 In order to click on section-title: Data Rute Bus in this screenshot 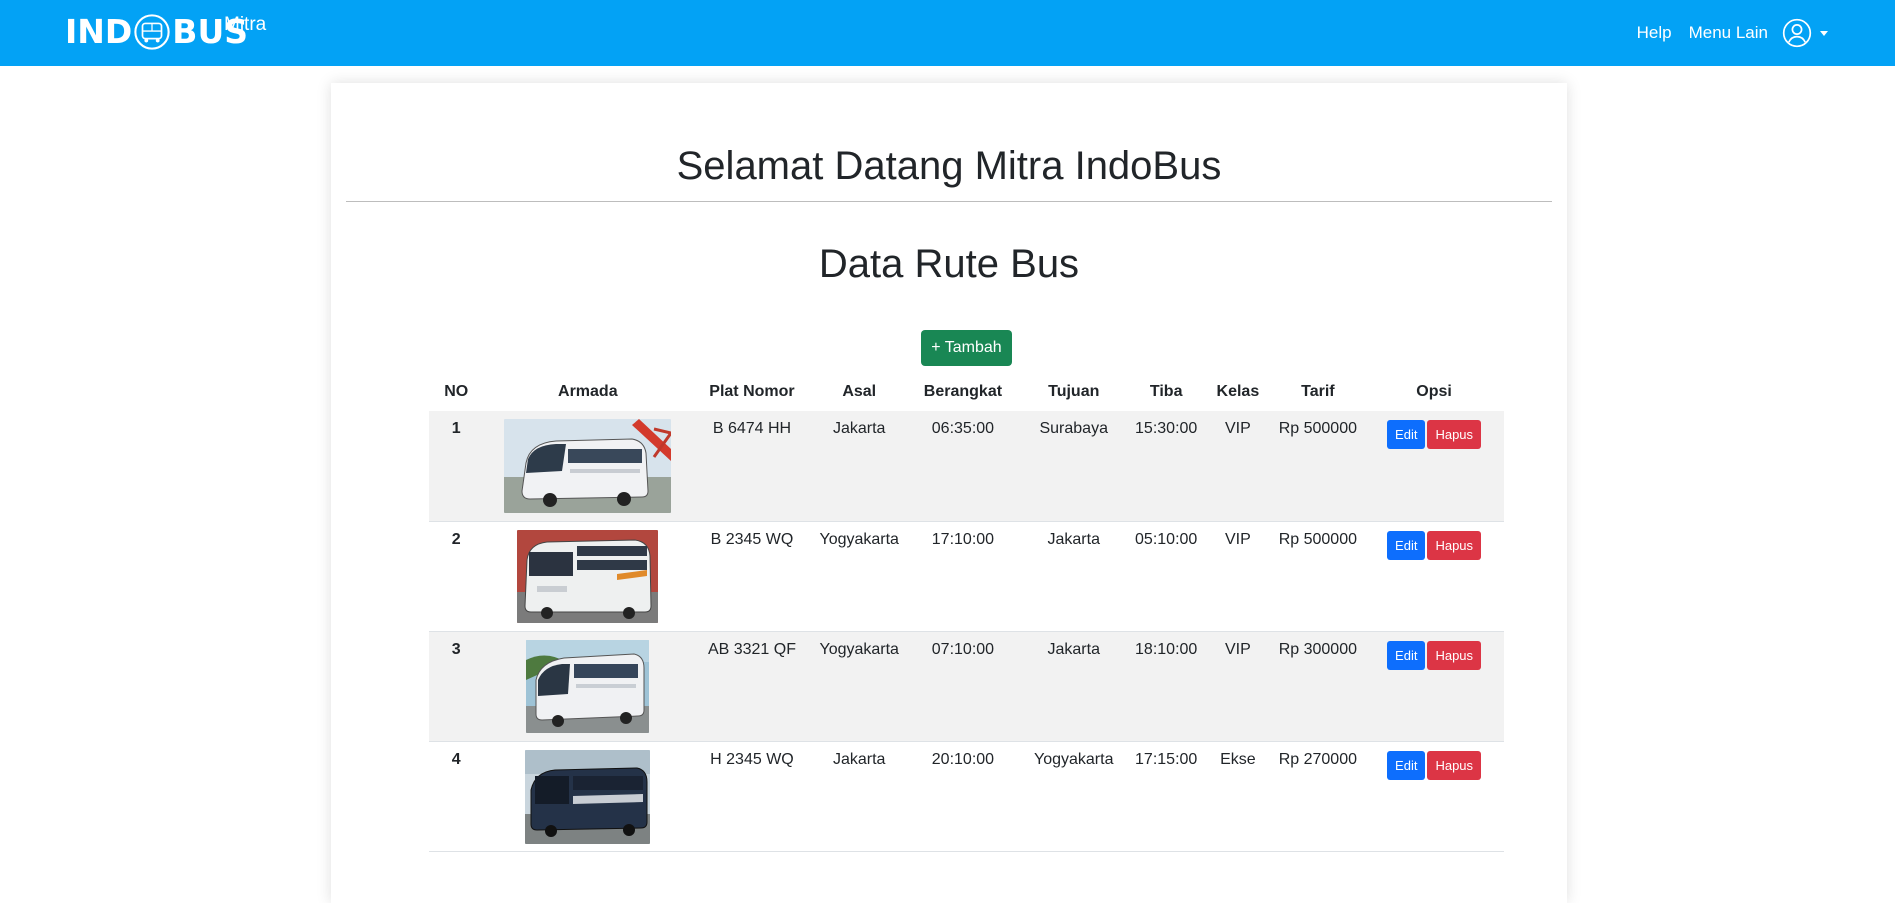, I will do `click(949, 264)`.